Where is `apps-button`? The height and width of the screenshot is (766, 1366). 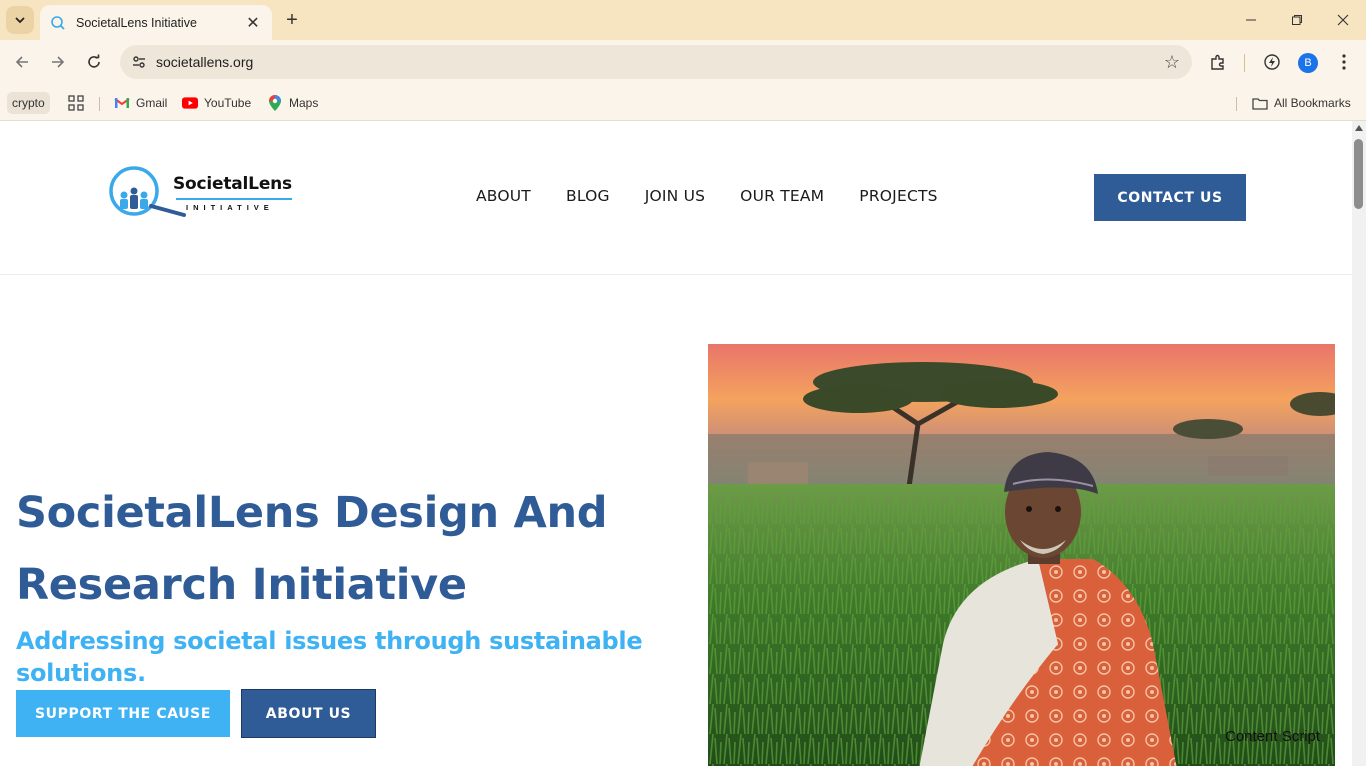
apps-button is located at coordinates (76, 103).